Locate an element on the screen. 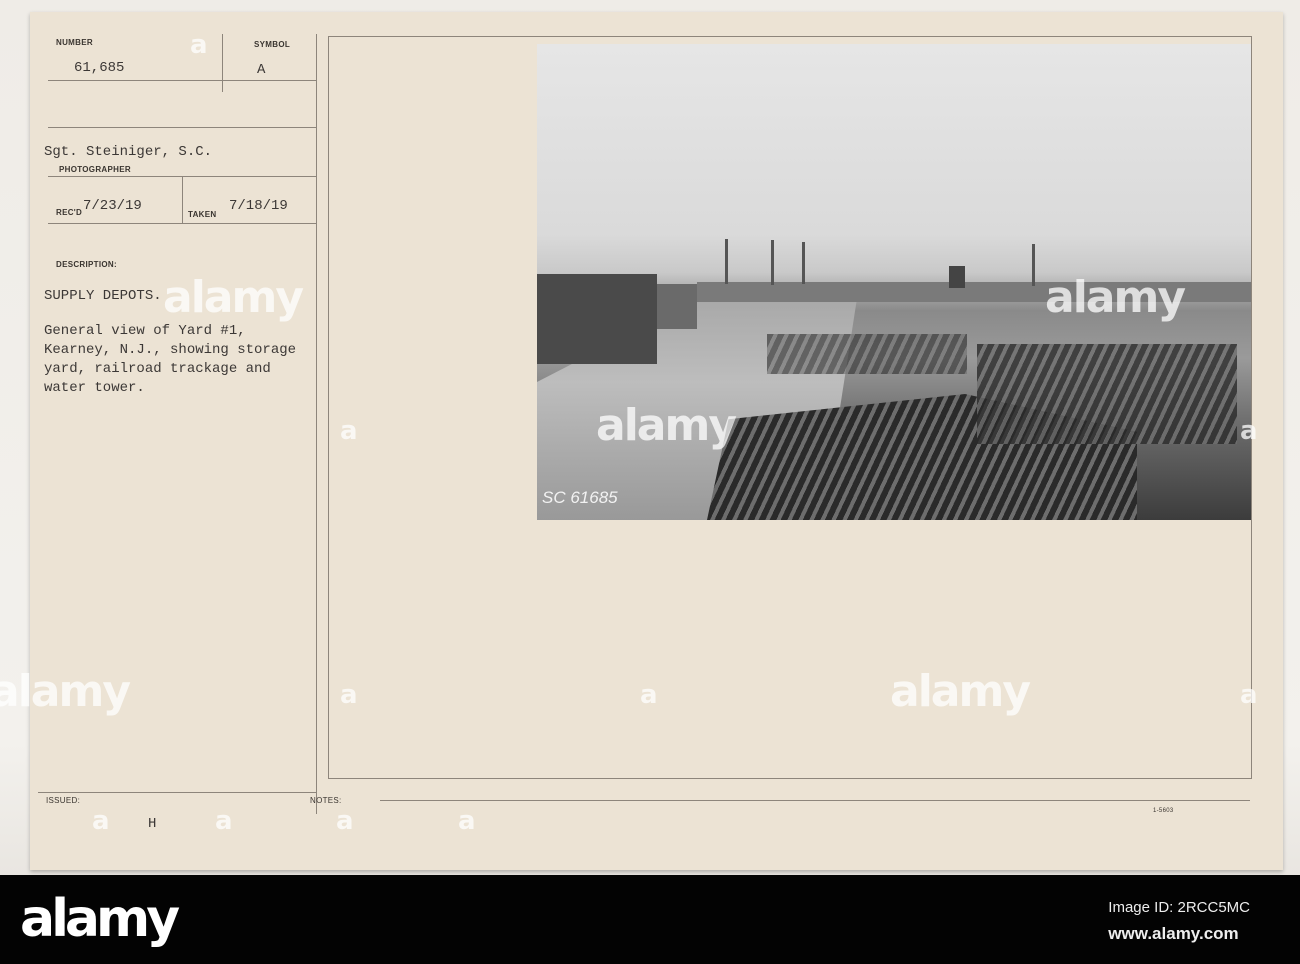  form-number: 1-5603 is located at coordinates (1163, 811).